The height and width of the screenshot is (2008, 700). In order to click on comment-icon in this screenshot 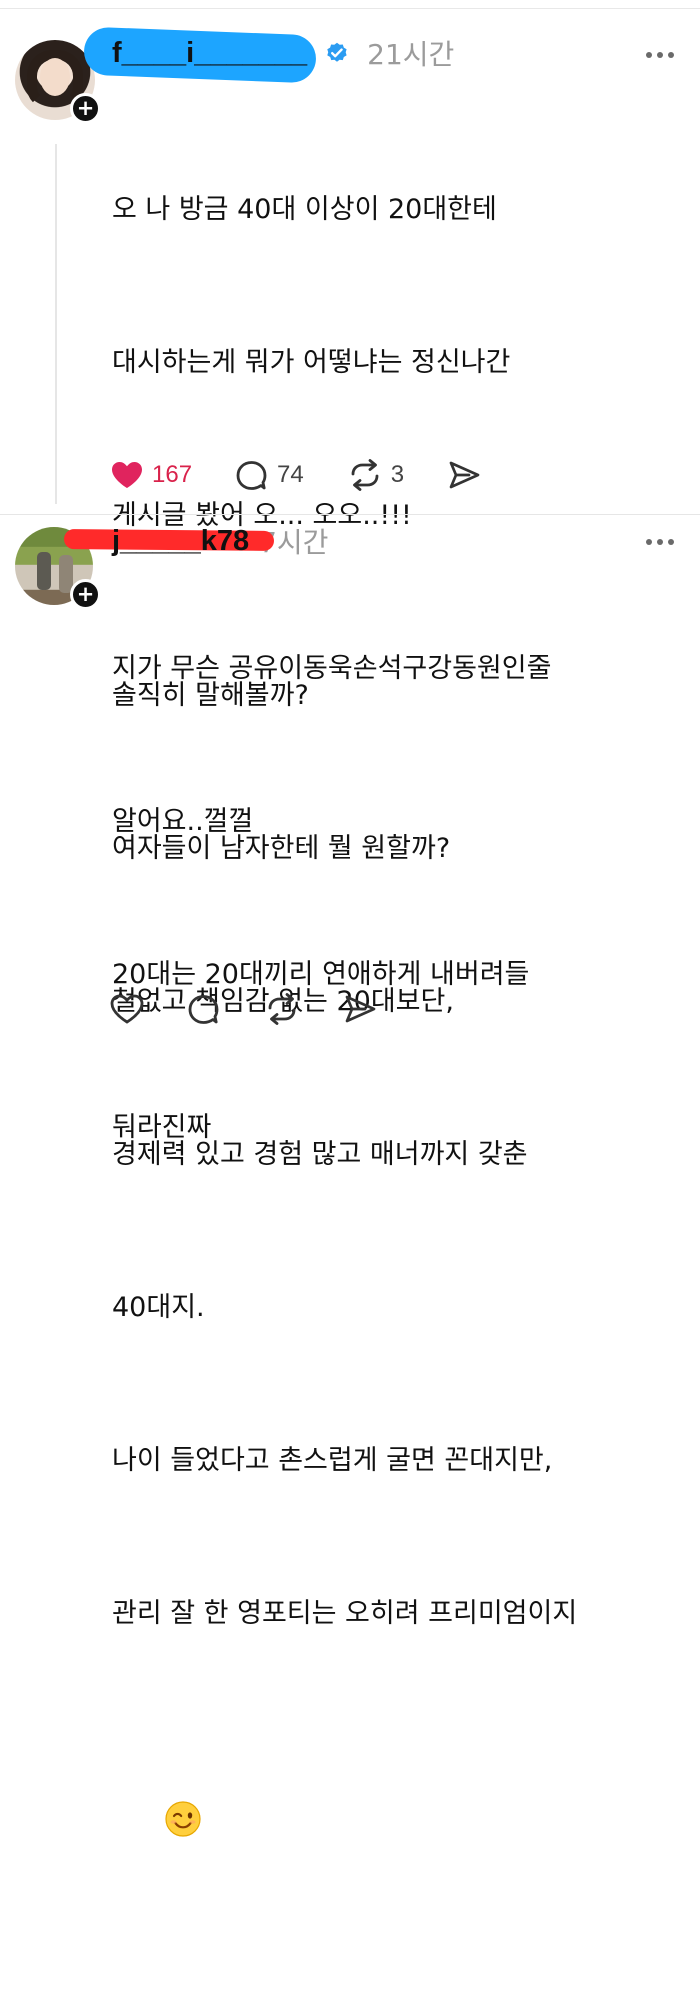, I will do `click(203, 1009)`.